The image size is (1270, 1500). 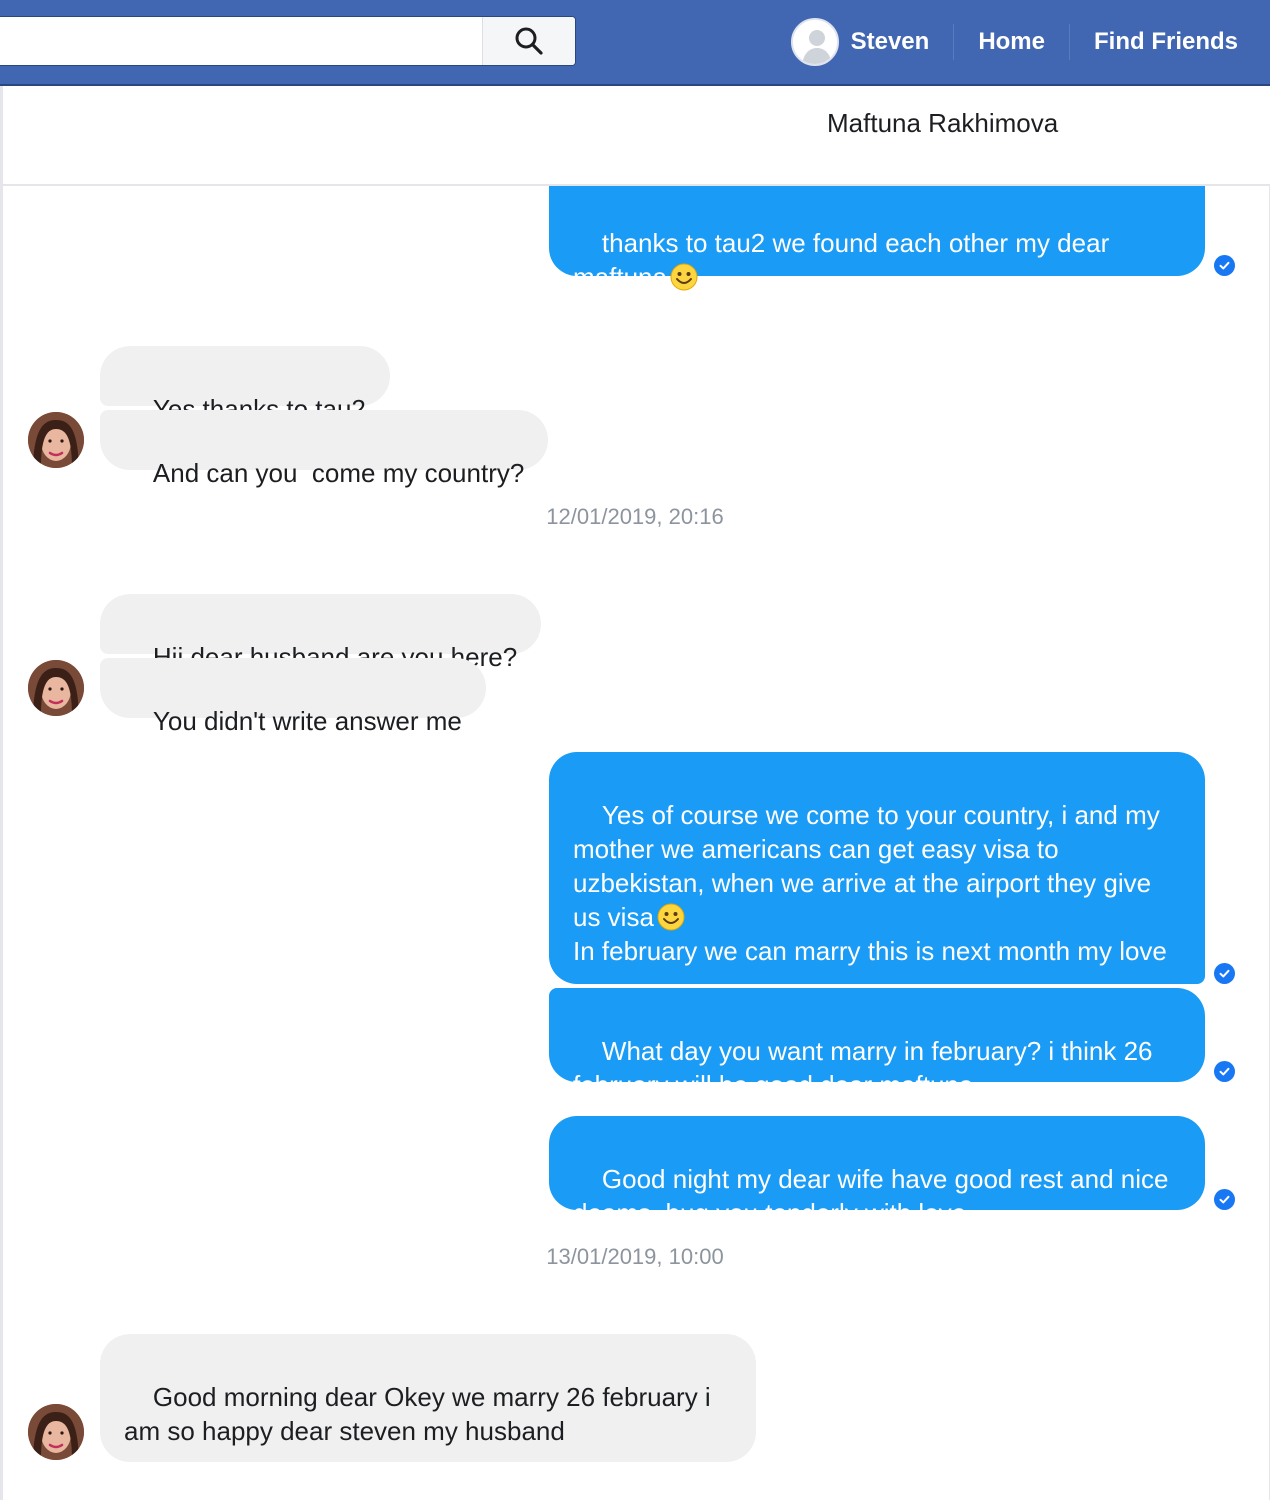 I want to click on message-text: You didn't write answer me, so click(x=307, y=721).